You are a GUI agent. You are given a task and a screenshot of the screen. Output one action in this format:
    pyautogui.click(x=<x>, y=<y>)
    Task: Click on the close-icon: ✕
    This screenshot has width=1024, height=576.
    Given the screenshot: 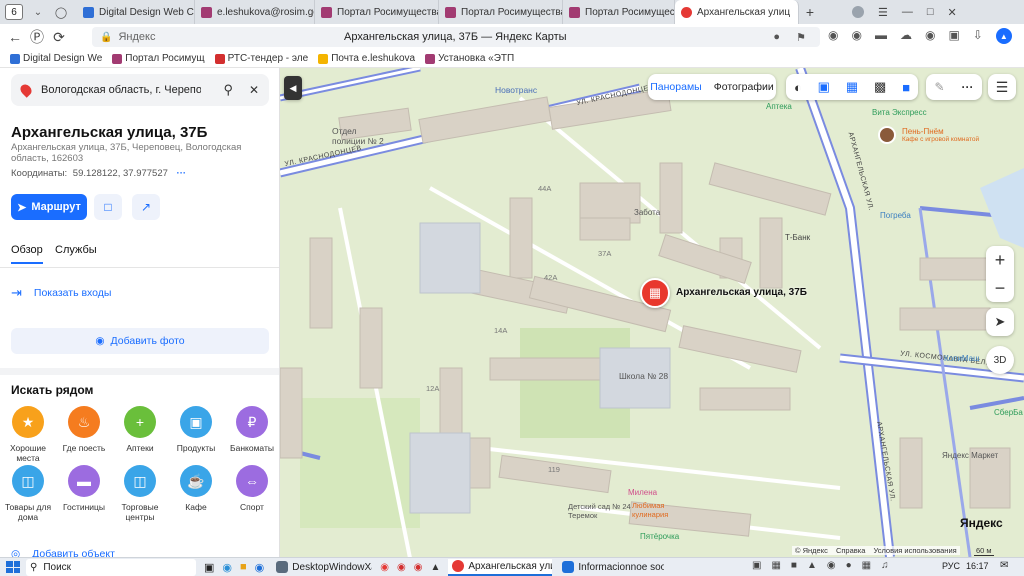 What is the action you would take?
    pyautogui.click(x=254, y=90)
    